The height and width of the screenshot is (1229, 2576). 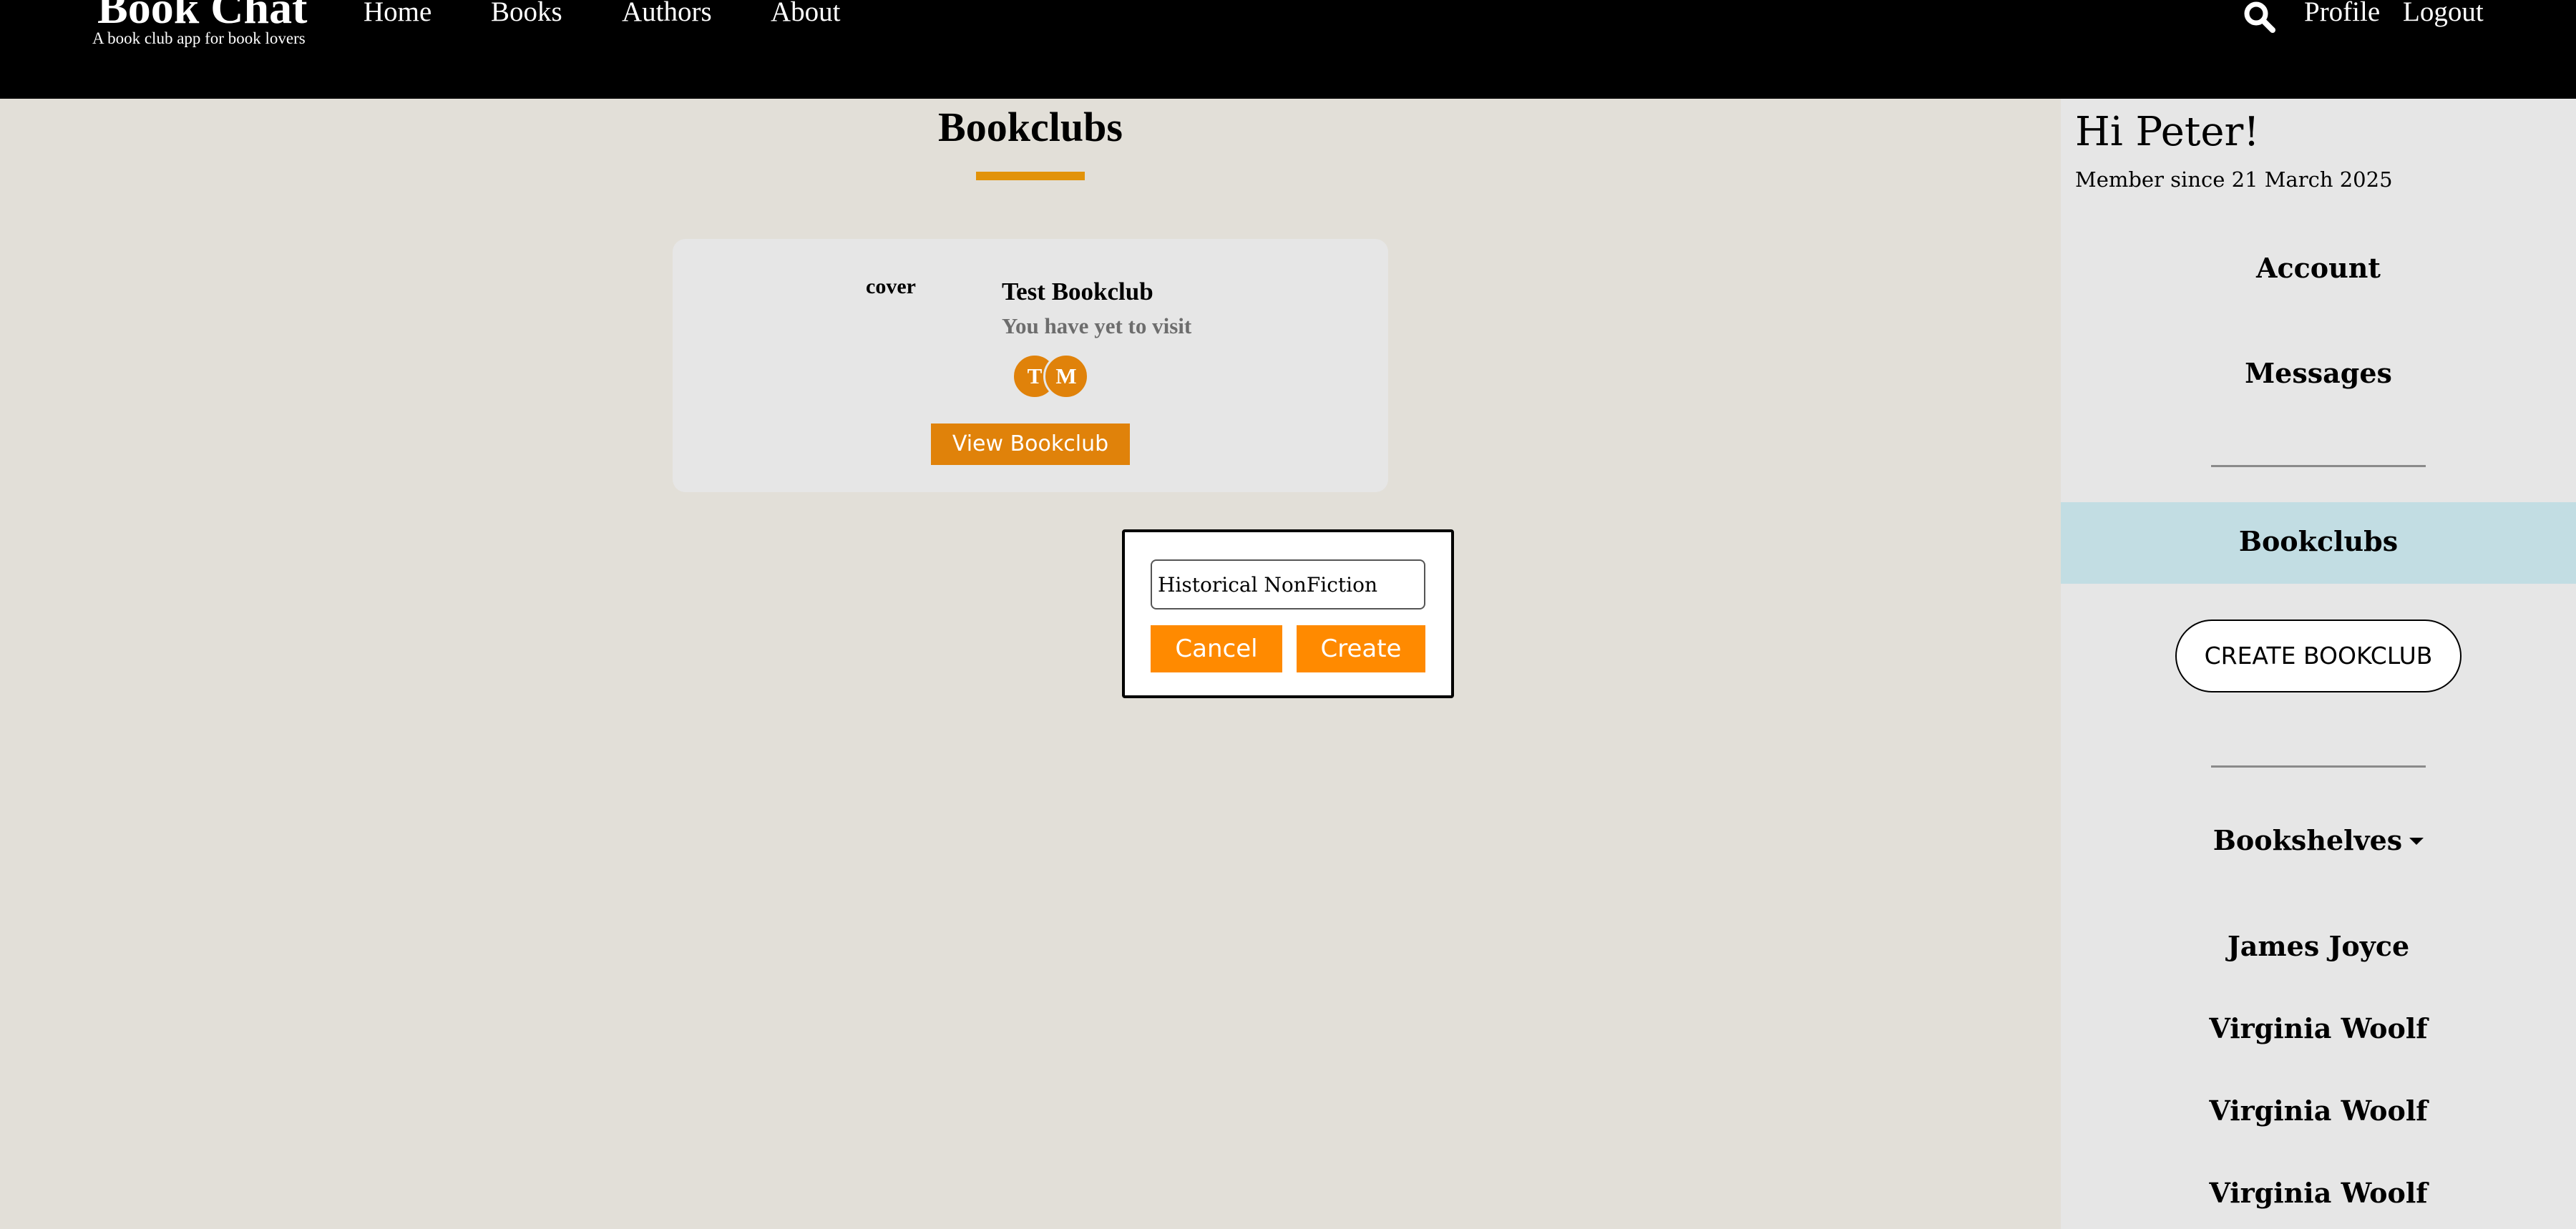 I want to click on greeting: Hi Peter!, so click(x=2167, y=132).